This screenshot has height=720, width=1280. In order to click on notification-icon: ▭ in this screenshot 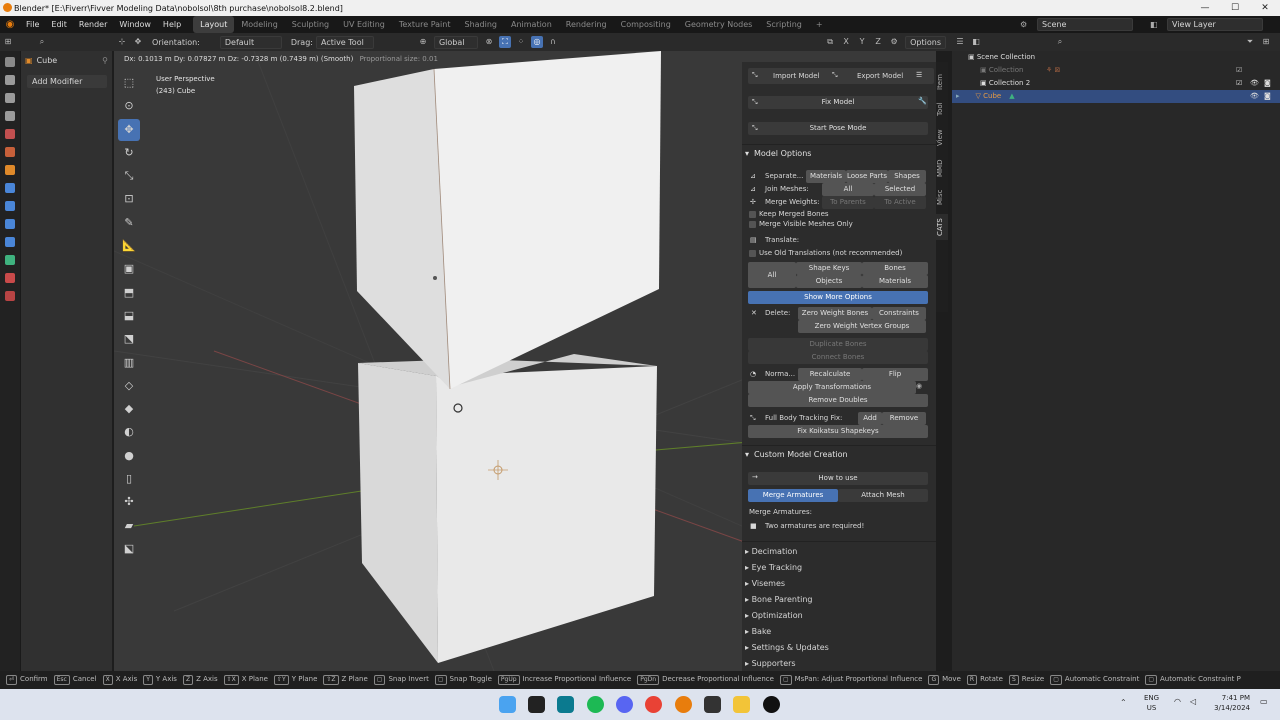, I will do `click(1264, 701)`.